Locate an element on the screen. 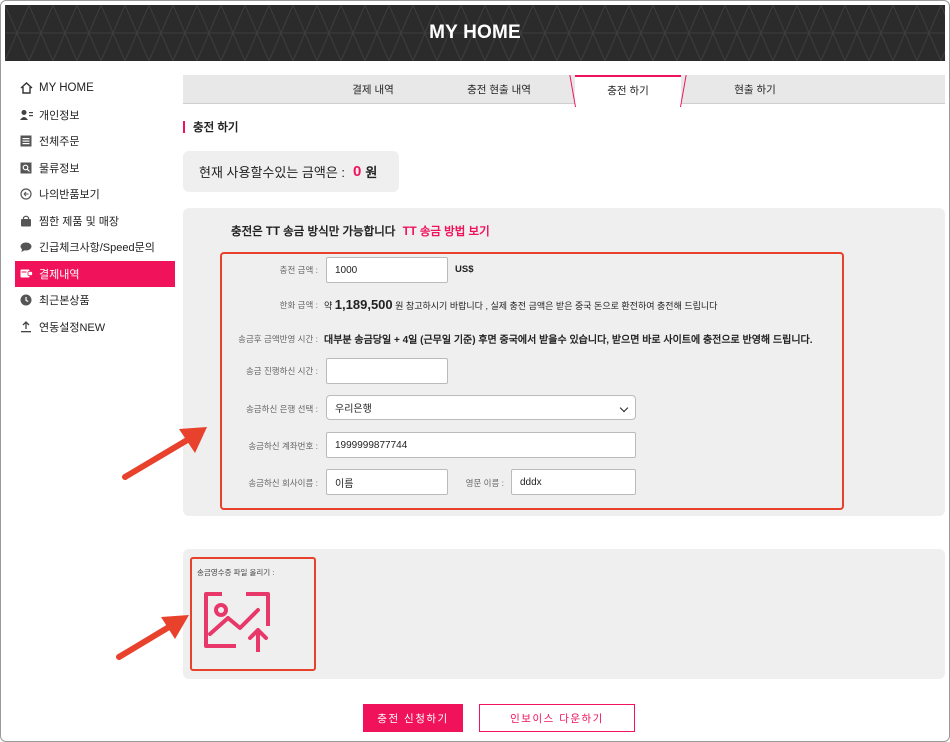  krw-value: 1,189,500 is located at coordinates (363, 304).